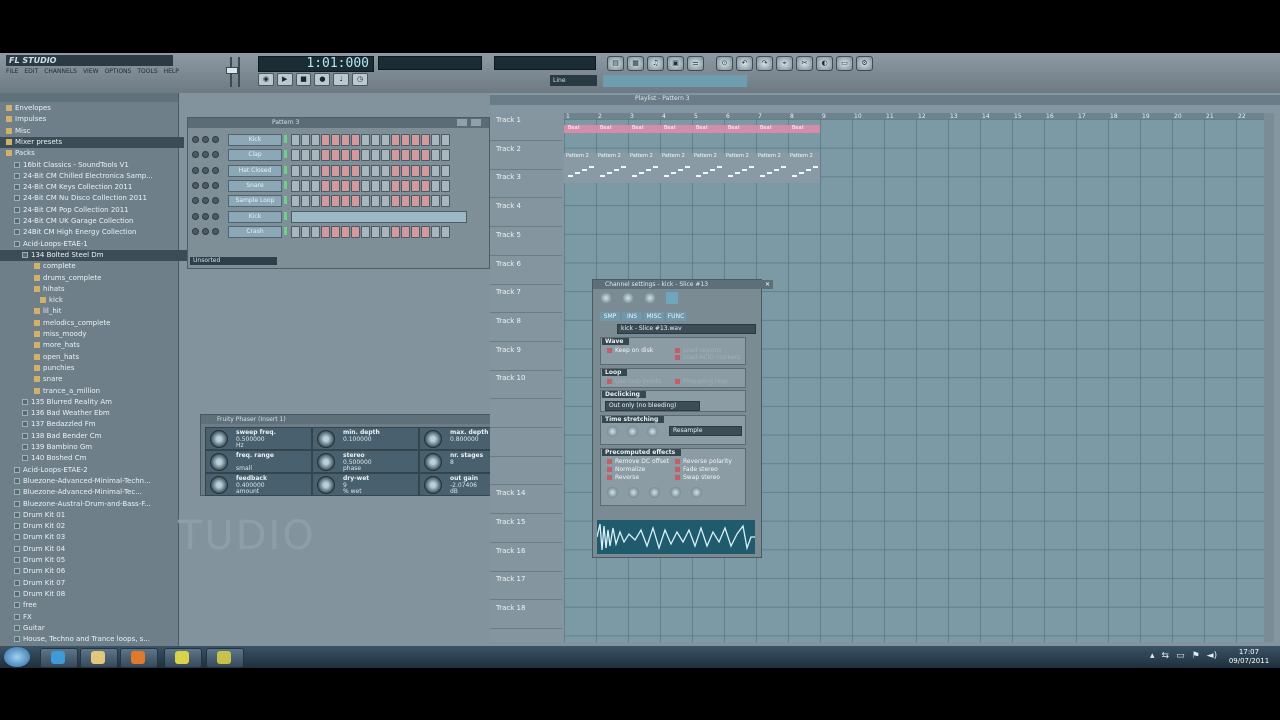  I want to click on browser-item: 24-Bit CM Keys Collection 2011, so click(96, 187).